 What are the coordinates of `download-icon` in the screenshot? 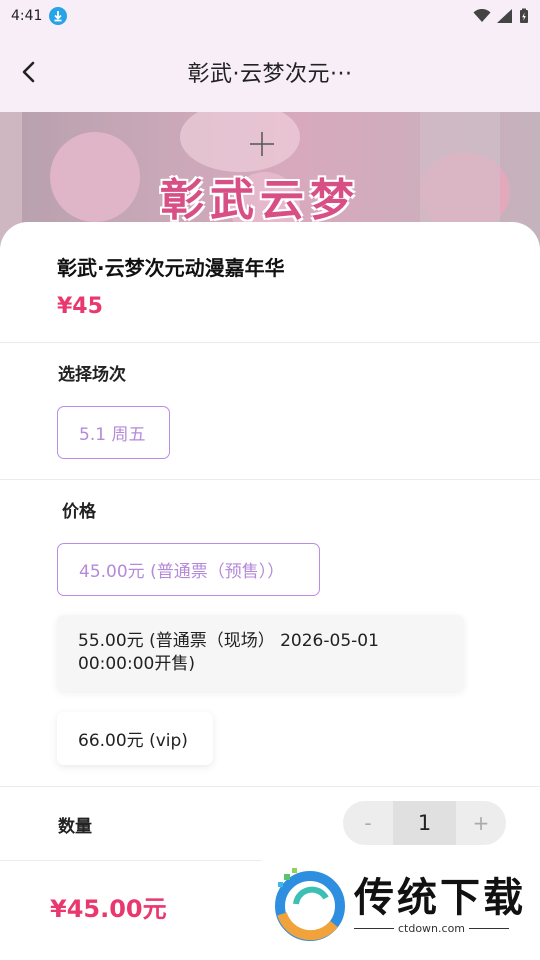 It's located at (58, 16).